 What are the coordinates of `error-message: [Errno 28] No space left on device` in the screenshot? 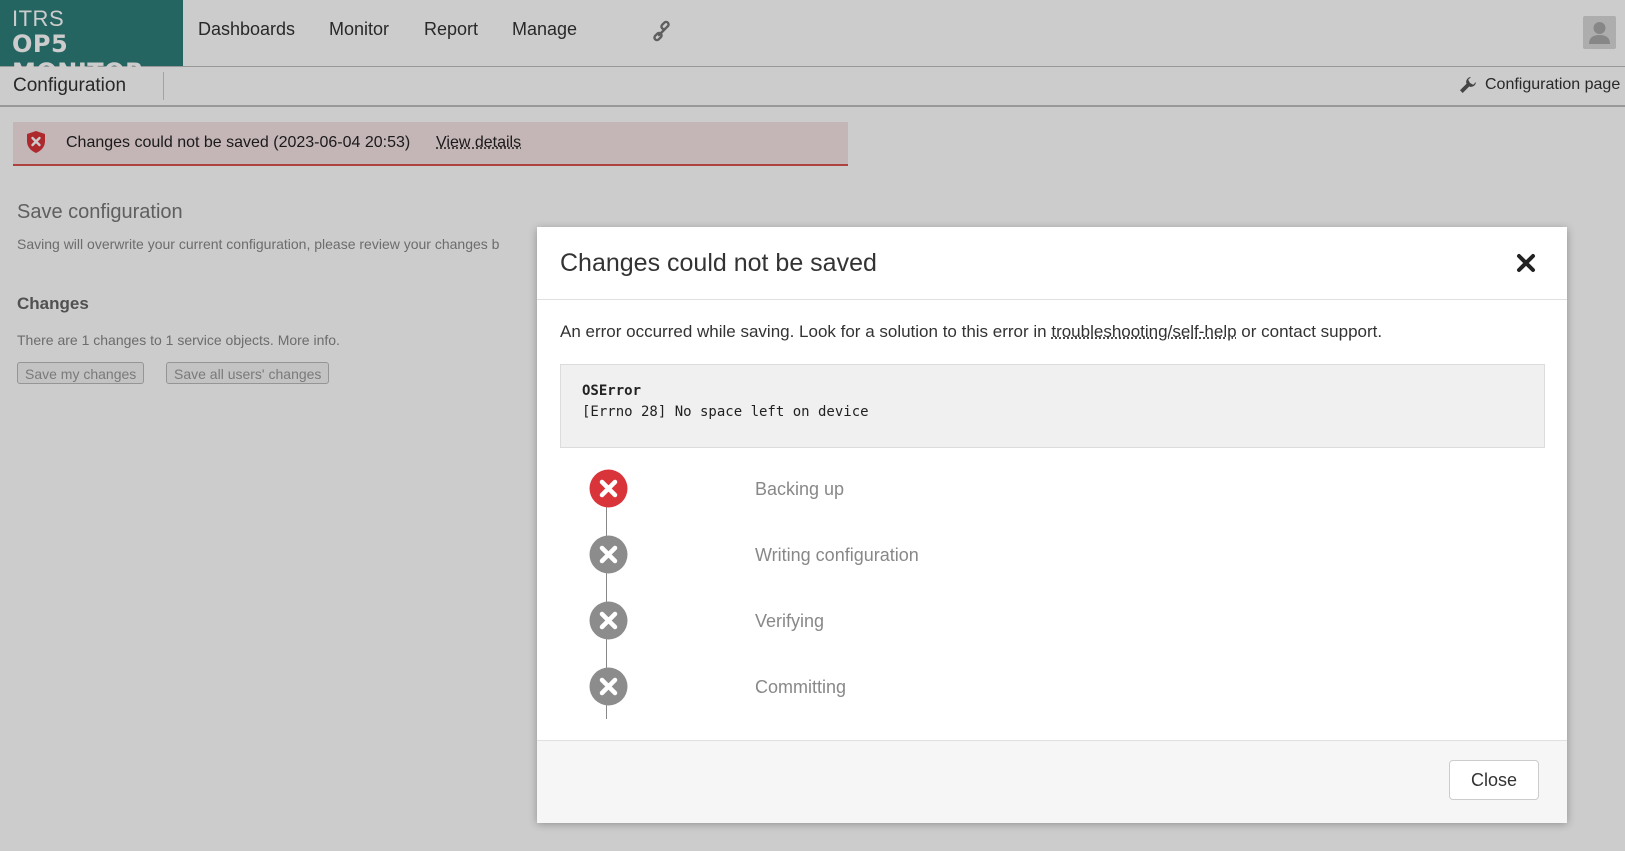 It's located at (725, 412).